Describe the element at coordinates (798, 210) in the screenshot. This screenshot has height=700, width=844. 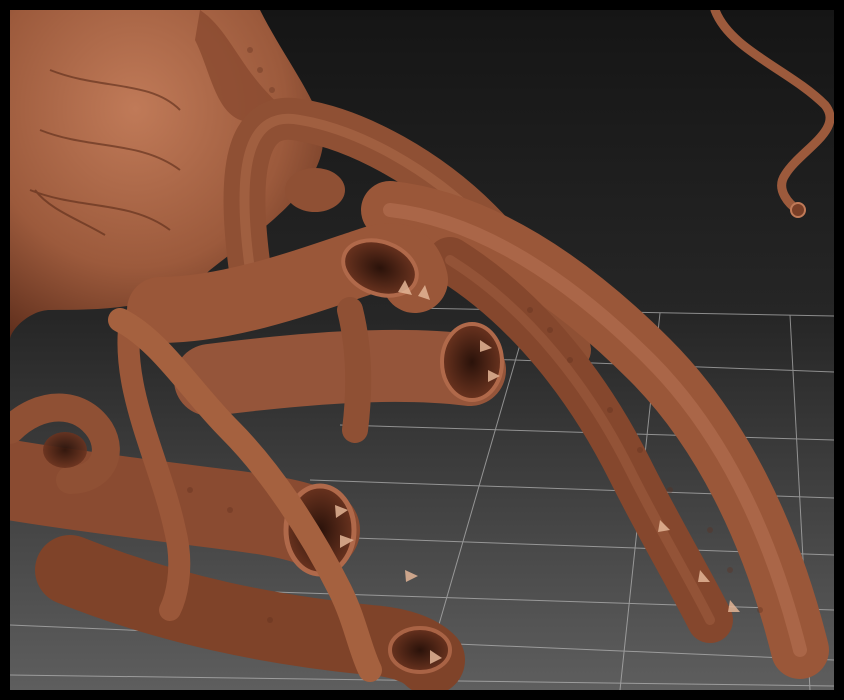
I see `thin-tentacle-tip` at that location.